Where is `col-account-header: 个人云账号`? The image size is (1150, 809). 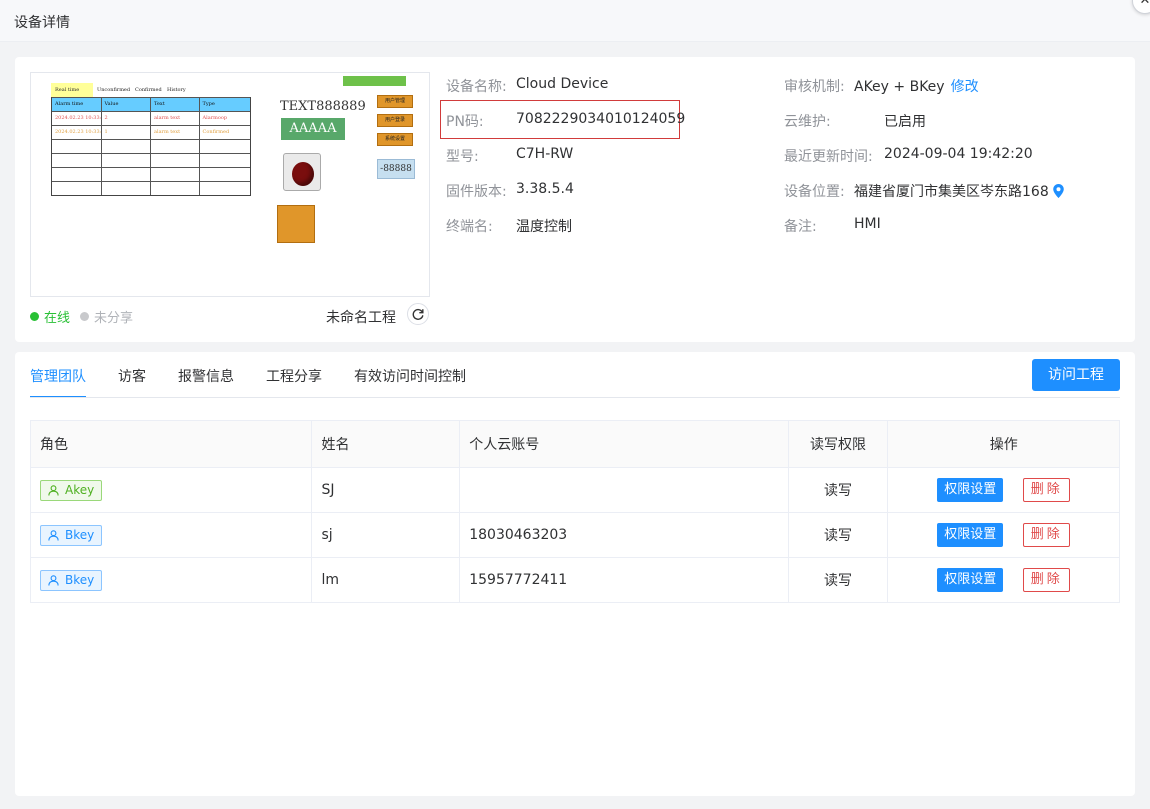 col-account-header: 个人云账号 is located at coordinates (624, 444).